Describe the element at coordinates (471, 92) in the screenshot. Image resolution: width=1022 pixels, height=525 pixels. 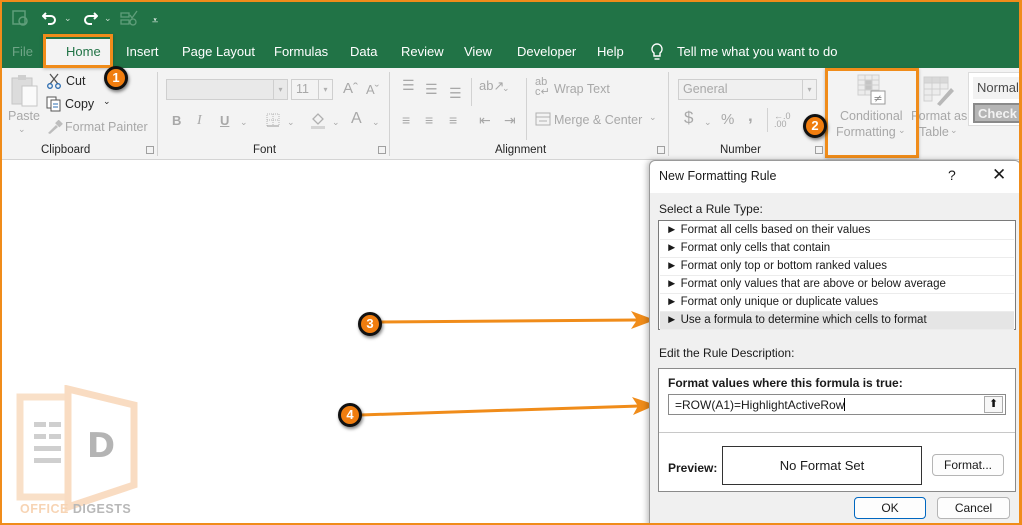
I see `divider` at that location.